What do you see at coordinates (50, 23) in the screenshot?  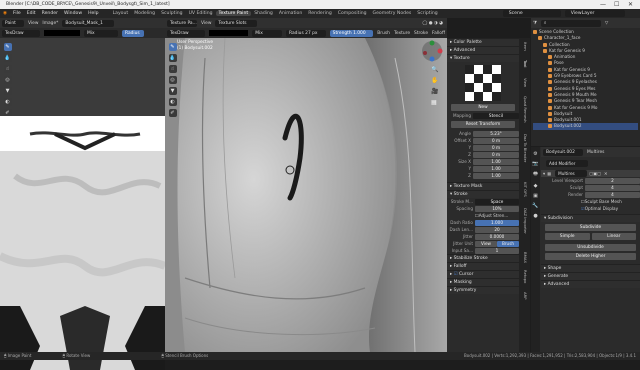 I see `image-menu-image: Image*` at bounding box center [50, 23].